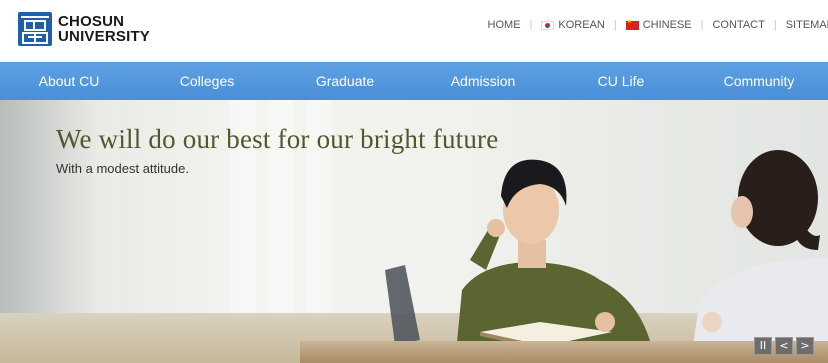 The image size is (828, 363). I want to click on university-name: CHOSUN UNIVERSITY, so click(104, 29).